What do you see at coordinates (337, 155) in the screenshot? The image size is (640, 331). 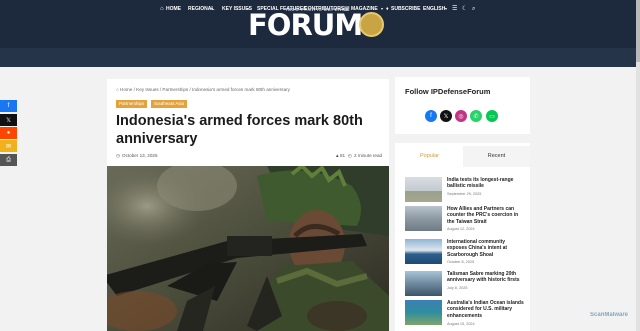 I see `views-icon: ▲` at bounding box center [337, 155].